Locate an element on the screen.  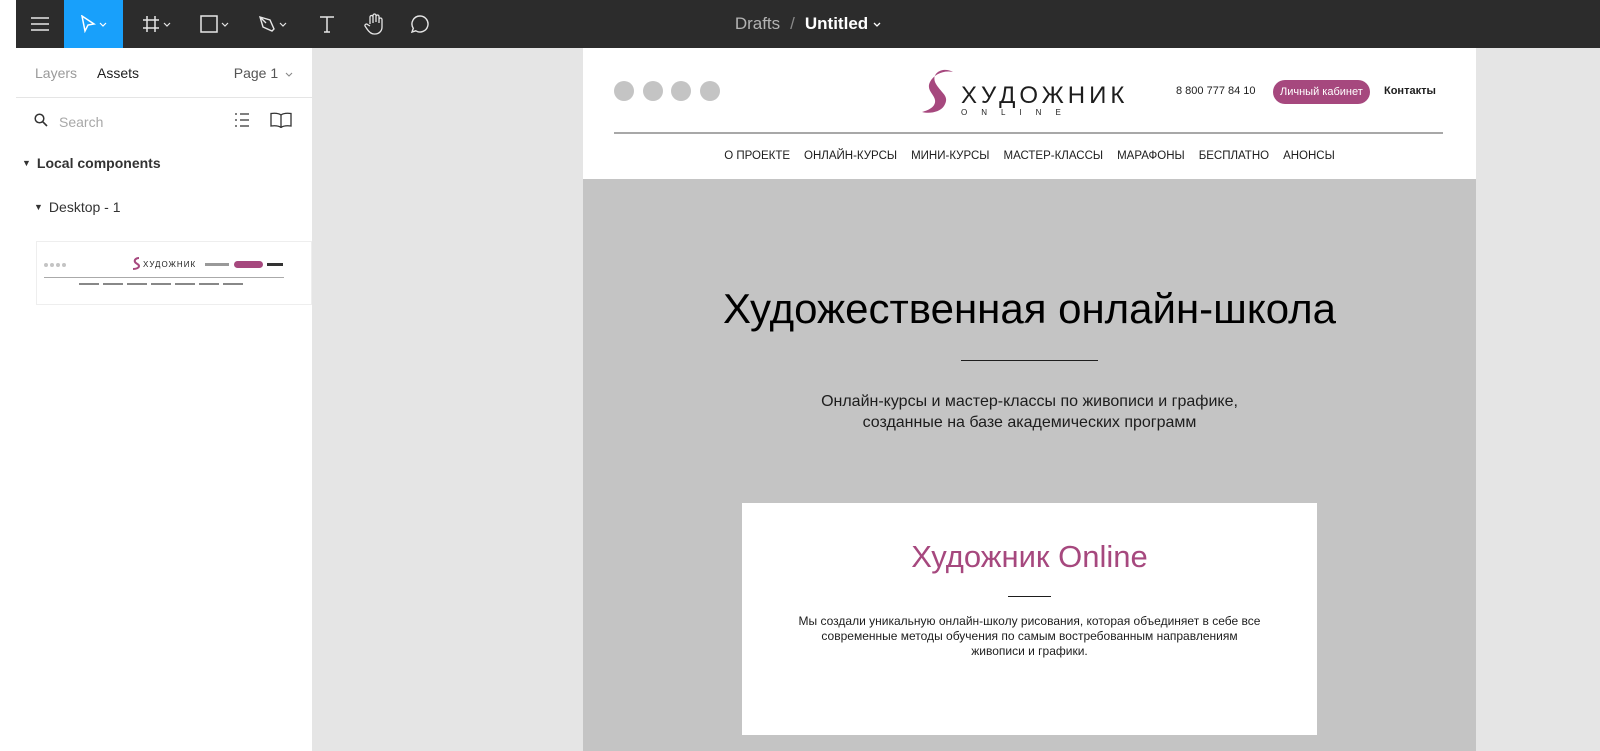
hand-icon is located at coordinates (373, 24).